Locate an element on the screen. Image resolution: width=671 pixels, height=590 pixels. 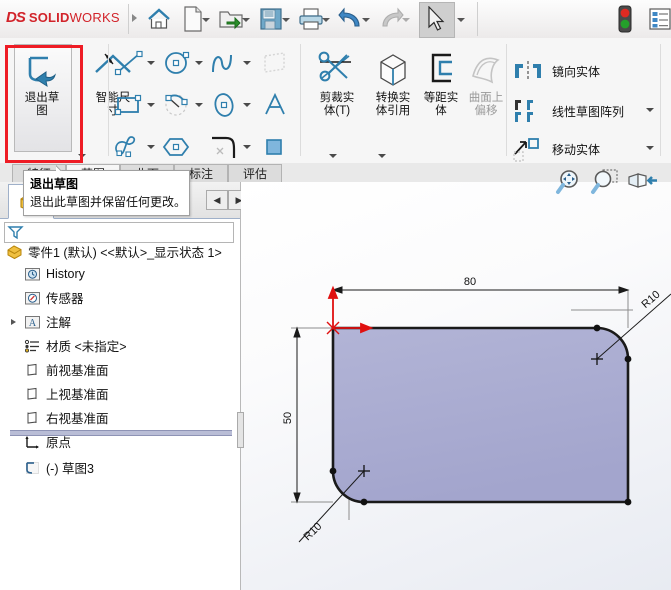
width-dimension is located at coordinates (480, 290).